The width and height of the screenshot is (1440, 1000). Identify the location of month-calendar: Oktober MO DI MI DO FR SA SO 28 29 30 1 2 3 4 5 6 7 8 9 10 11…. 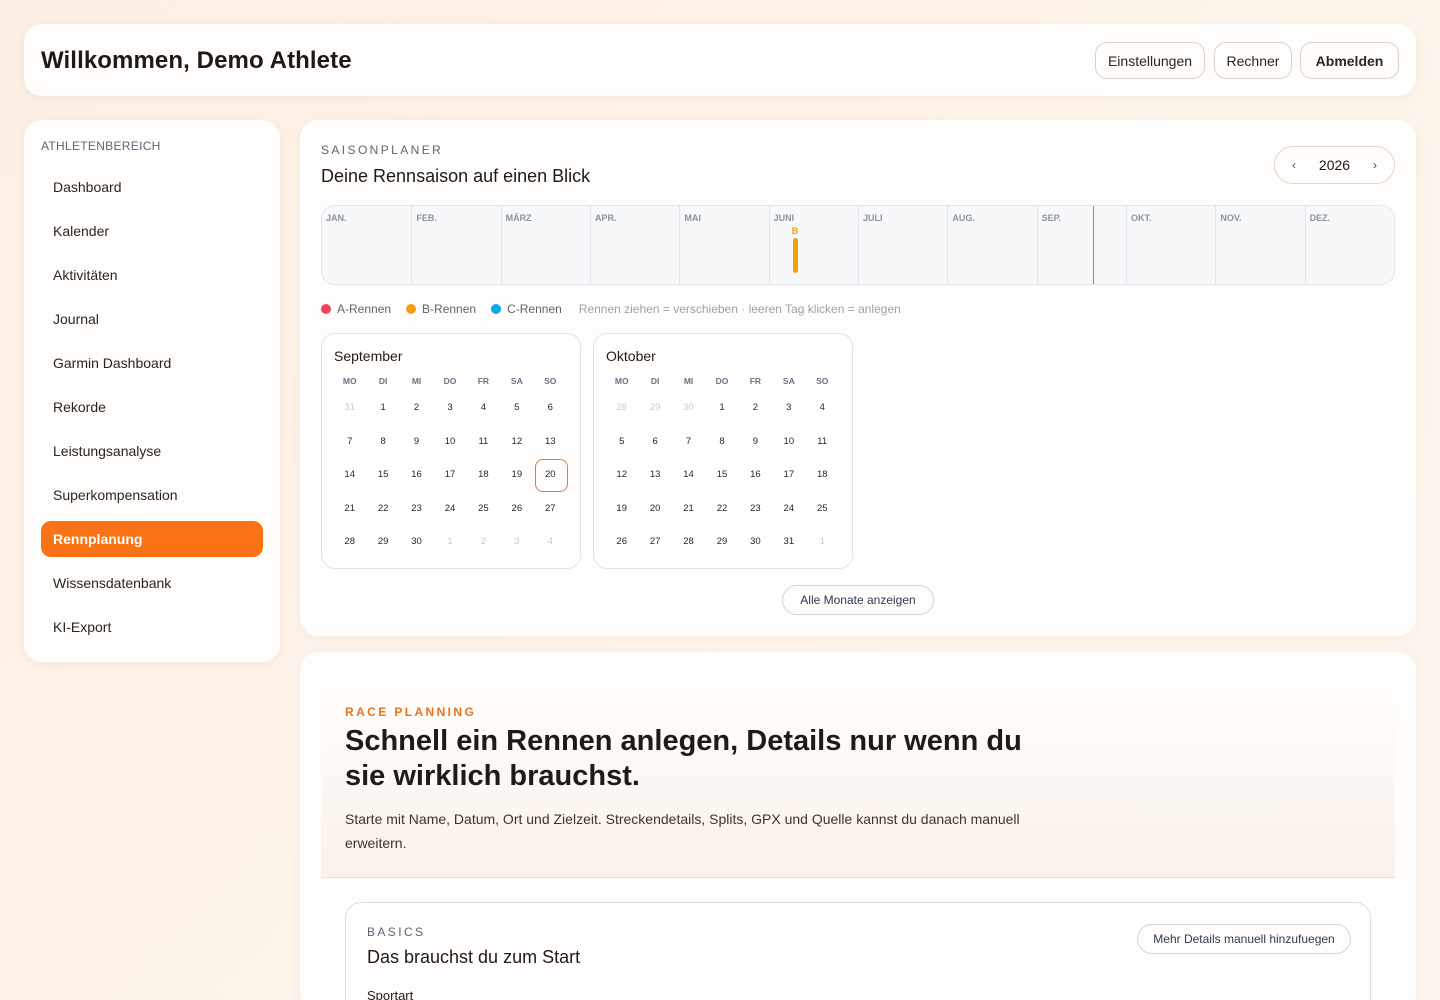
(723, 451).